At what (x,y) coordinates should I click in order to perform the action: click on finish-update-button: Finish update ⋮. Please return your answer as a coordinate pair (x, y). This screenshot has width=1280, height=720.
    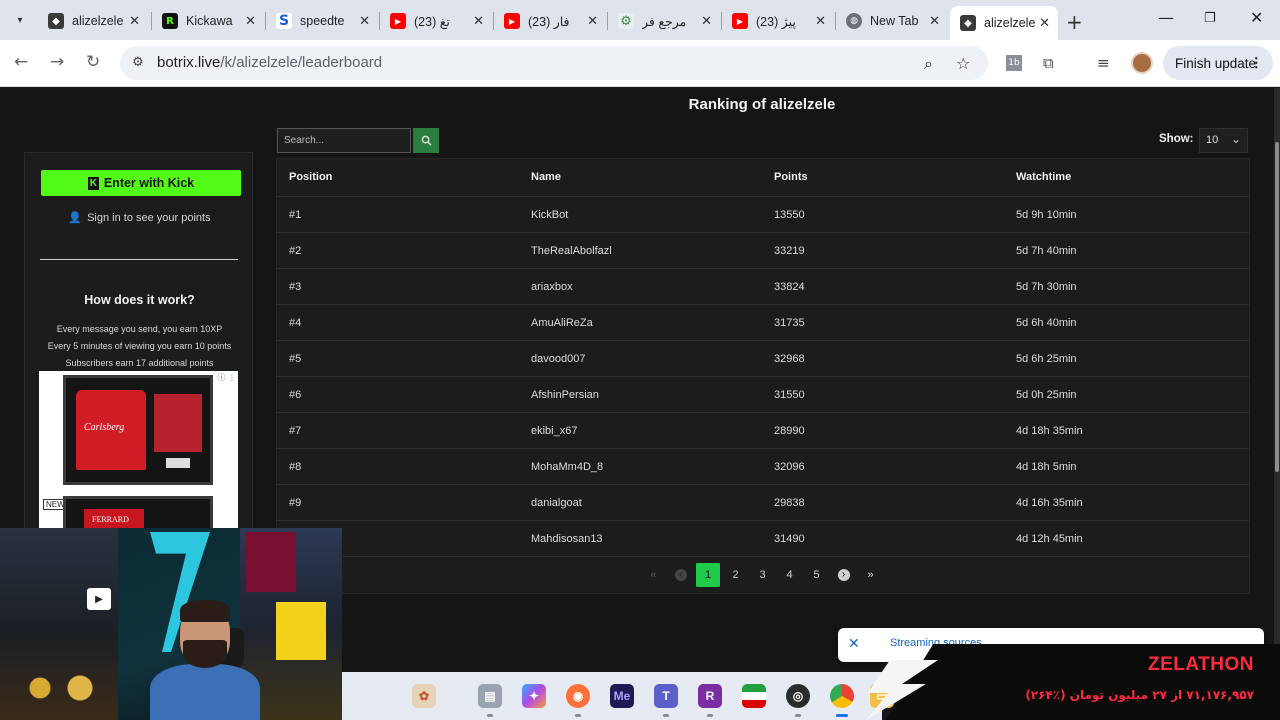
    Looking at the image, I should click on (1218, 63).